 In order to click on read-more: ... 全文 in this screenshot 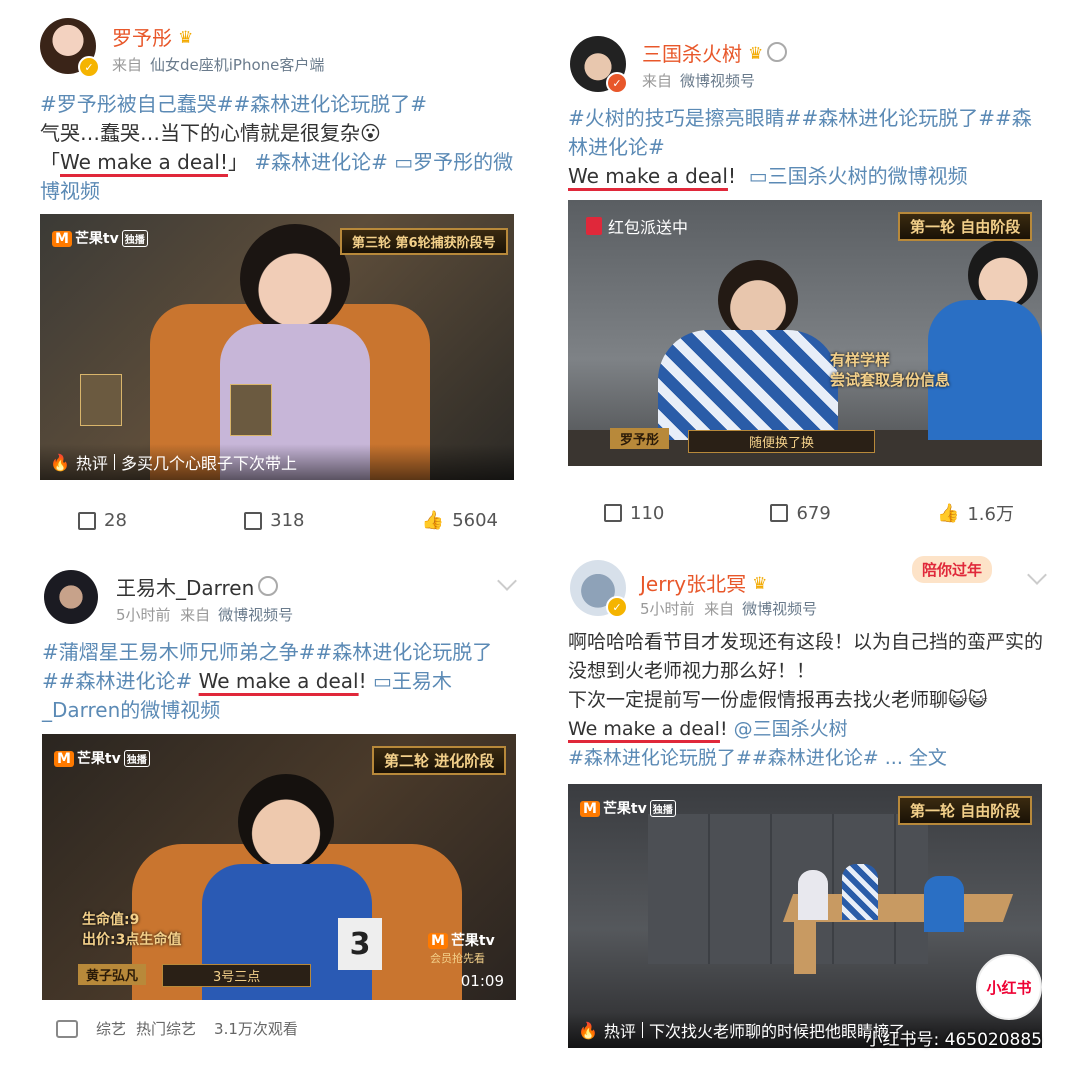, I will do `click(916, 758)`.